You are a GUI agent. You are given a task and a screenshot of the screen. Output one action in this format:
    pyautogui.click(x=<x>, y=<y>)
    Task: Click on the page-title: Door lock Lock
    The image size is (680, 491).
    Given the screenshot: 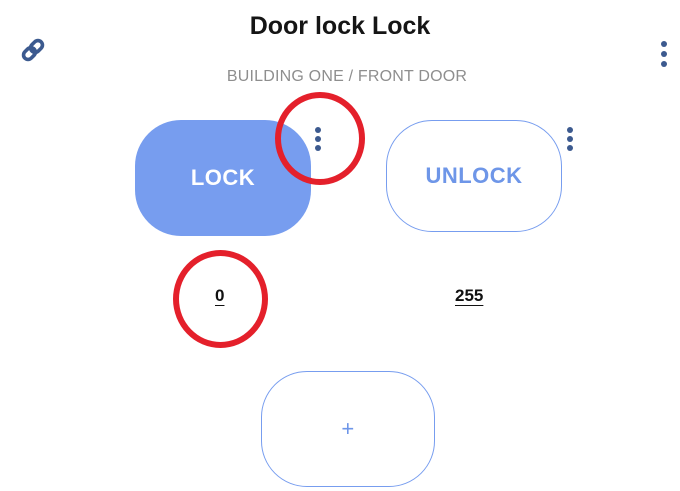 What is the action you would take?
    pyautogui.click(x=340, y=26)
    